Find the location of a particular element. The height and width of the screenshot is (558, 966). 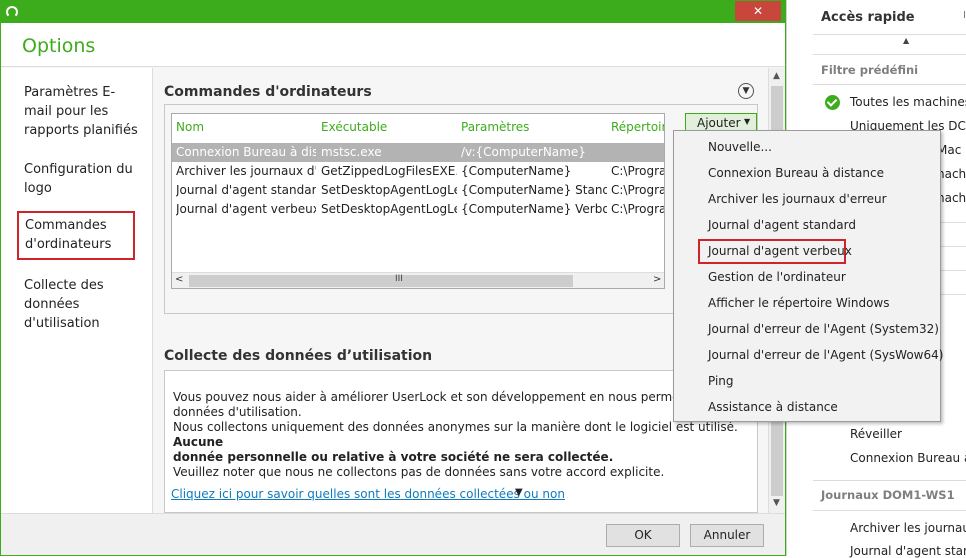

menu-item-agent-error-log-system32: Journal d'erreur de l'Agent (System32) is located at coordinates (807, 330).